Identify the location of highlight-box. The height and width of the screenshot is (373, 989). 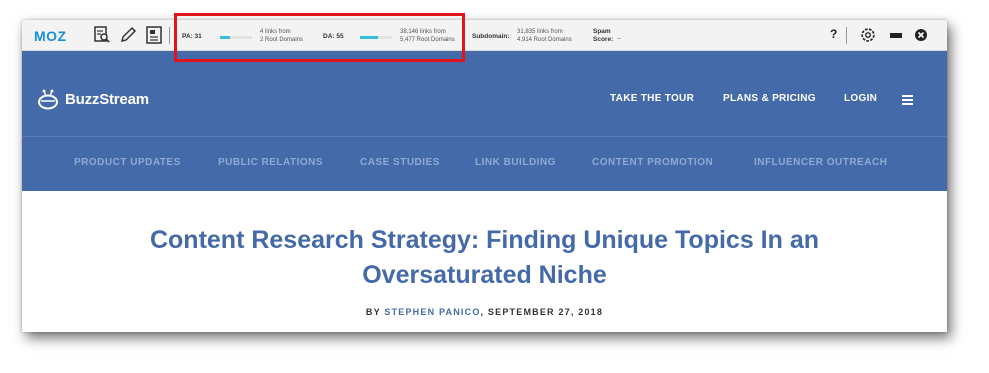
(319, 37).